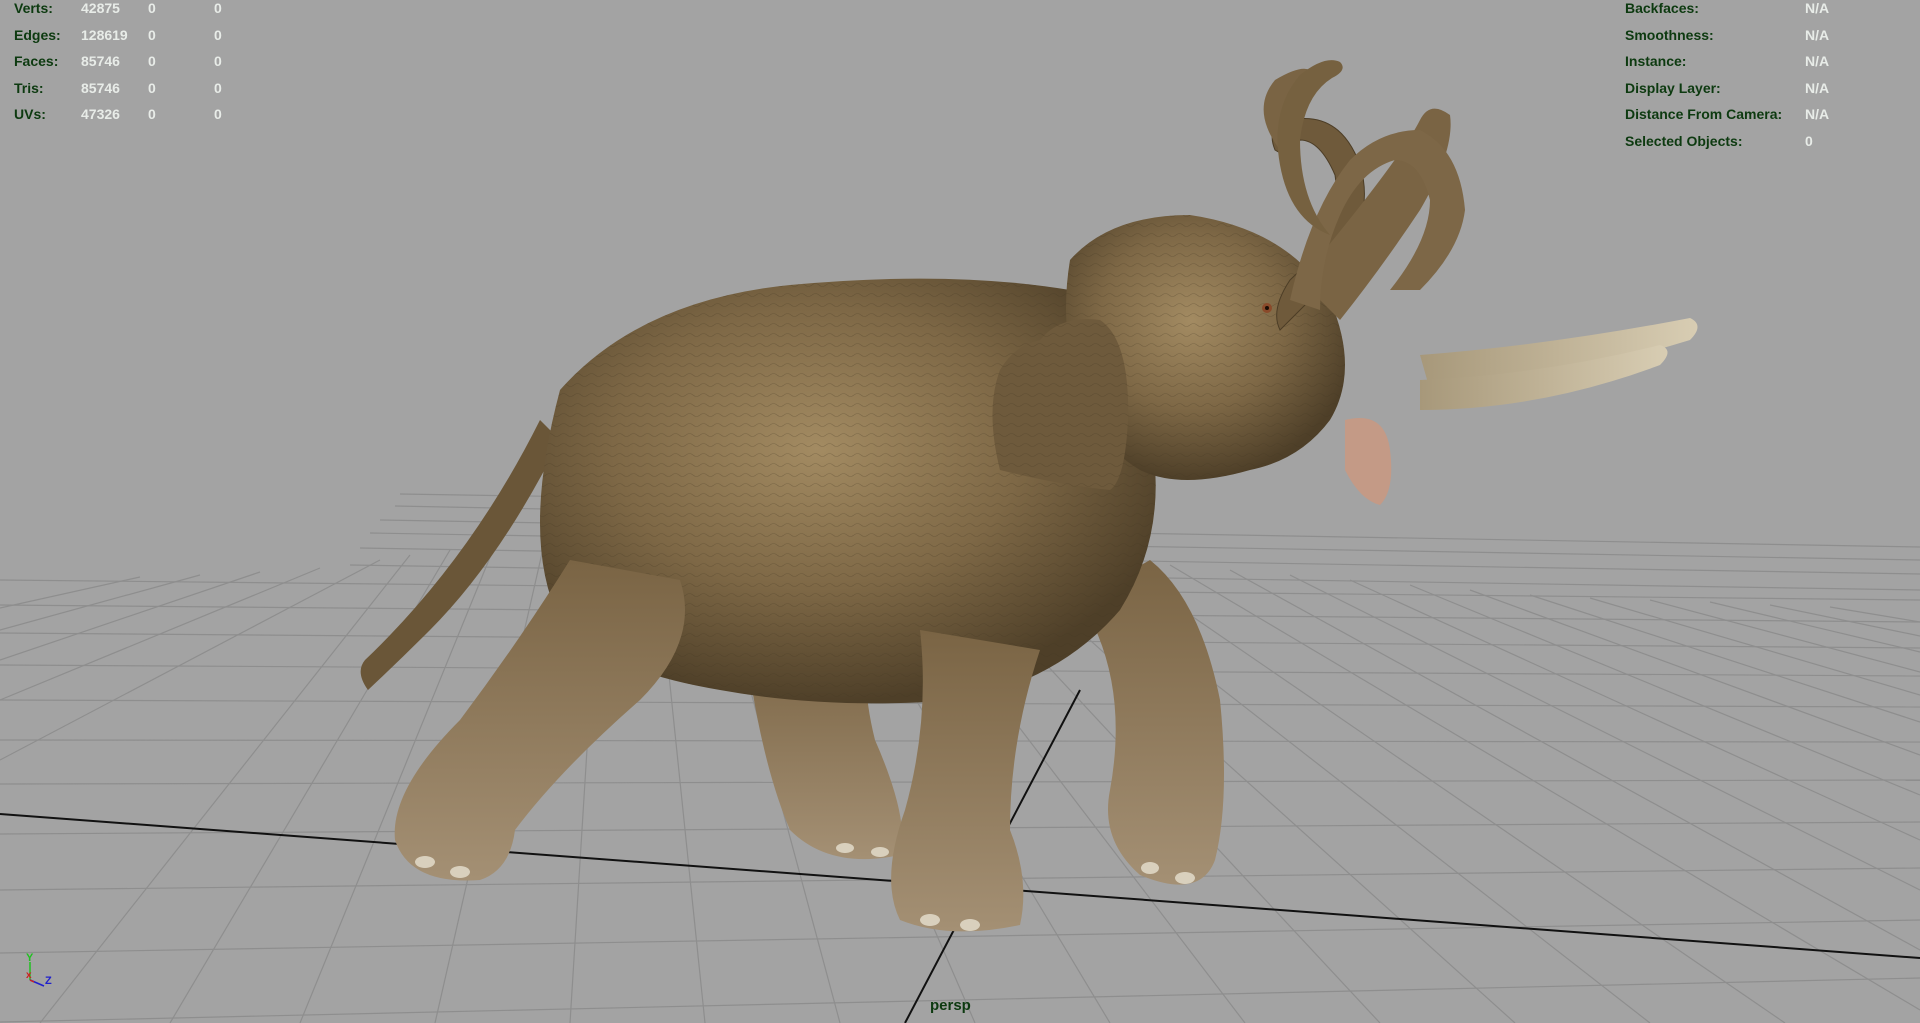  What do you see at coordinates (30, 114) in the screenshot?
I see `hud-label: UVs:` at bounding box center [30, 114].